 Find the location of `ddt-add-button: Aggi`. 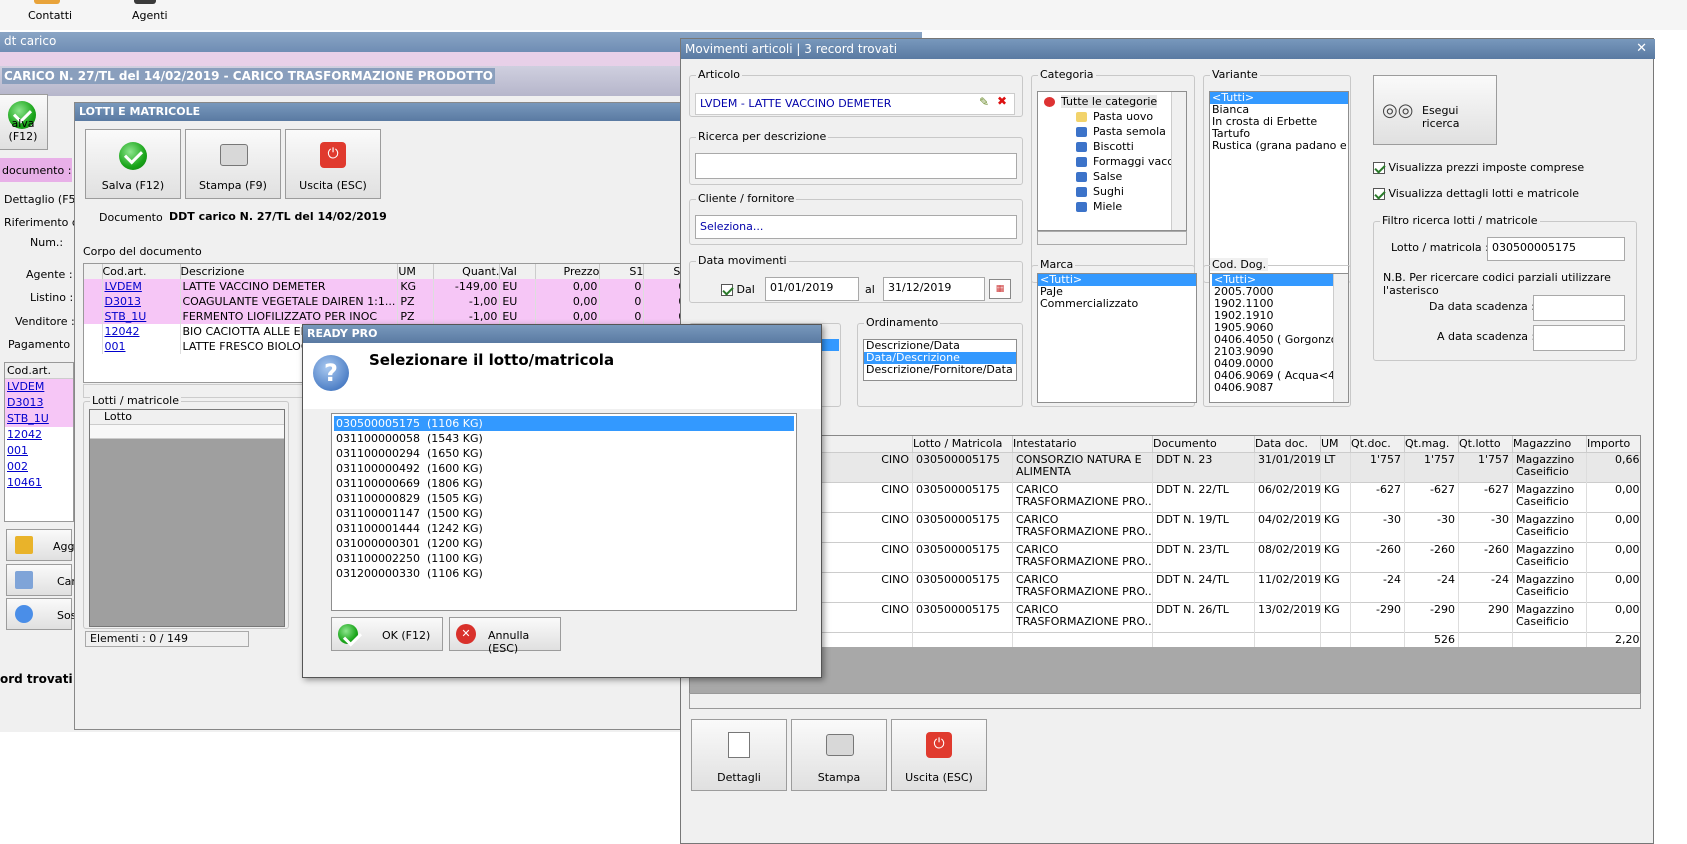

ddt-add-button: Aggi is located at coordinates (42, 545).